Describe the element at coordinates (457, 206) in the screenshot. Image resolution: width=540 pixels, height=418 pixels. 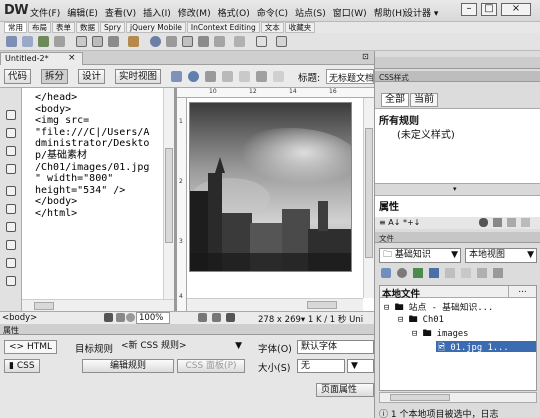
I see `css-properties-pane: 属性` at that location.